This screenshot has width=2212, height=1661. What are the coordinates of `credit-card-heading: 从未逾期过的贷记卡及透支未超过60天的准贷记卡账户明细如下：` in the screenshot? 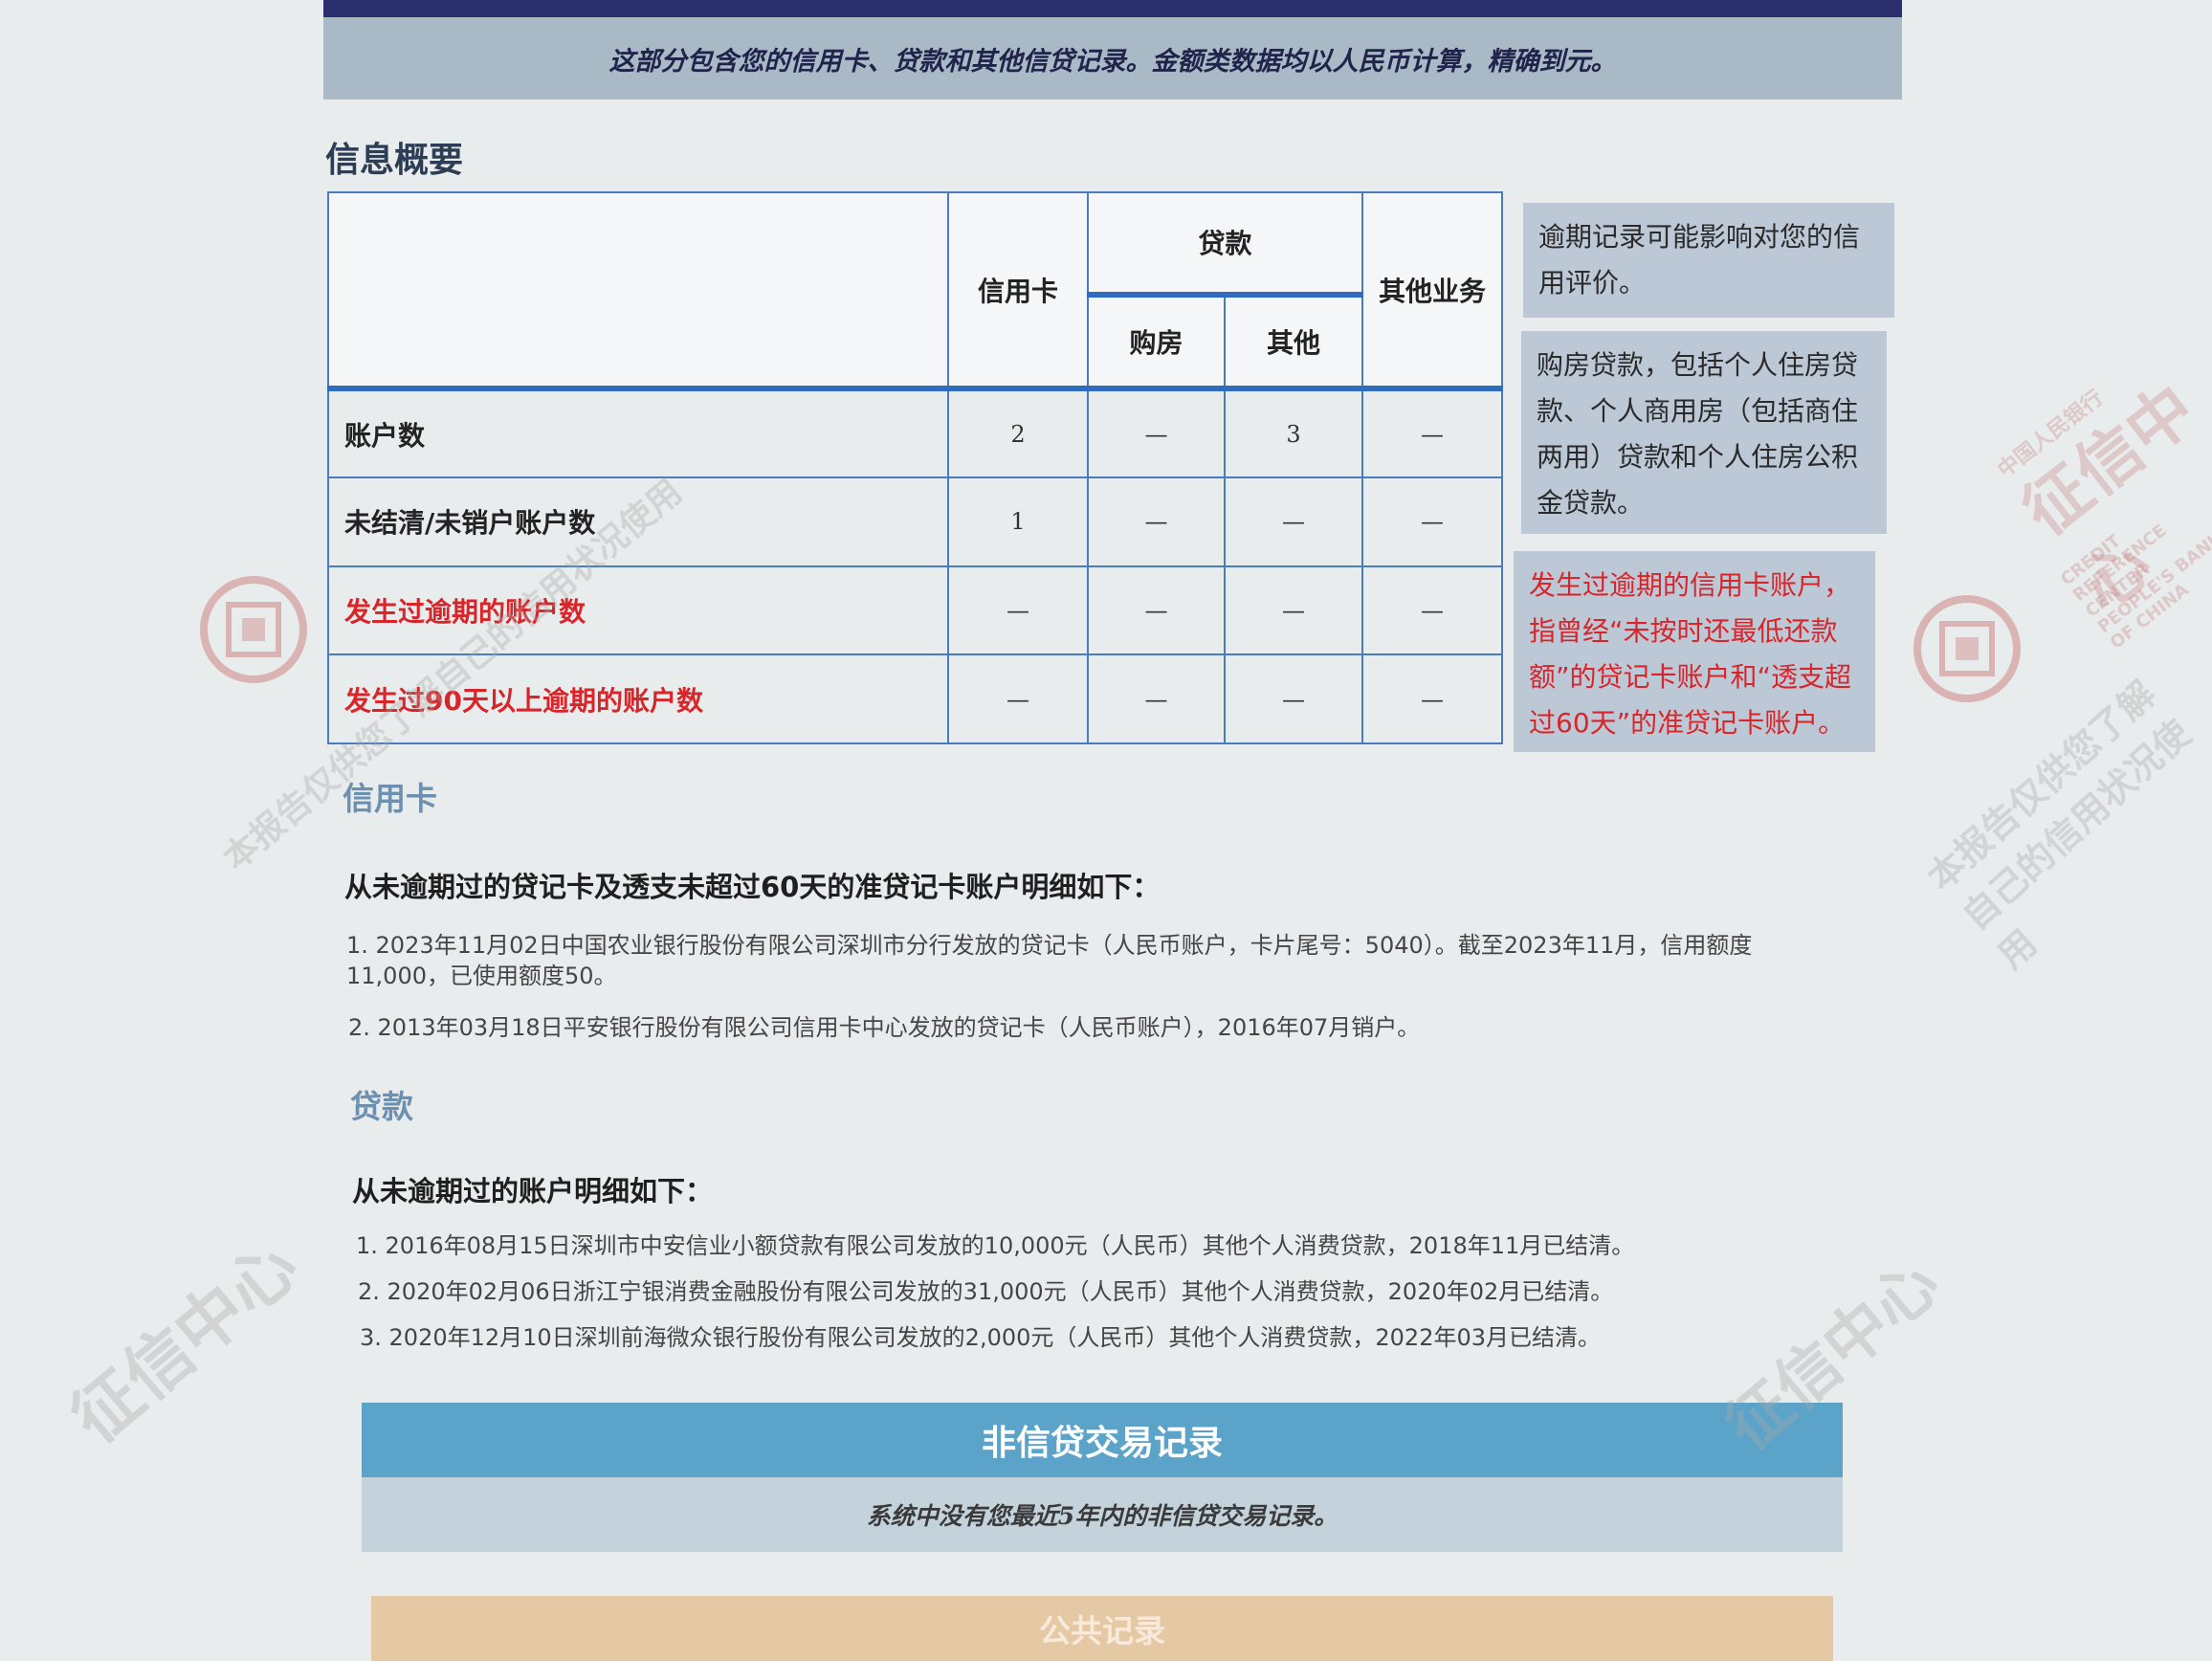 It's located at (752, 887).